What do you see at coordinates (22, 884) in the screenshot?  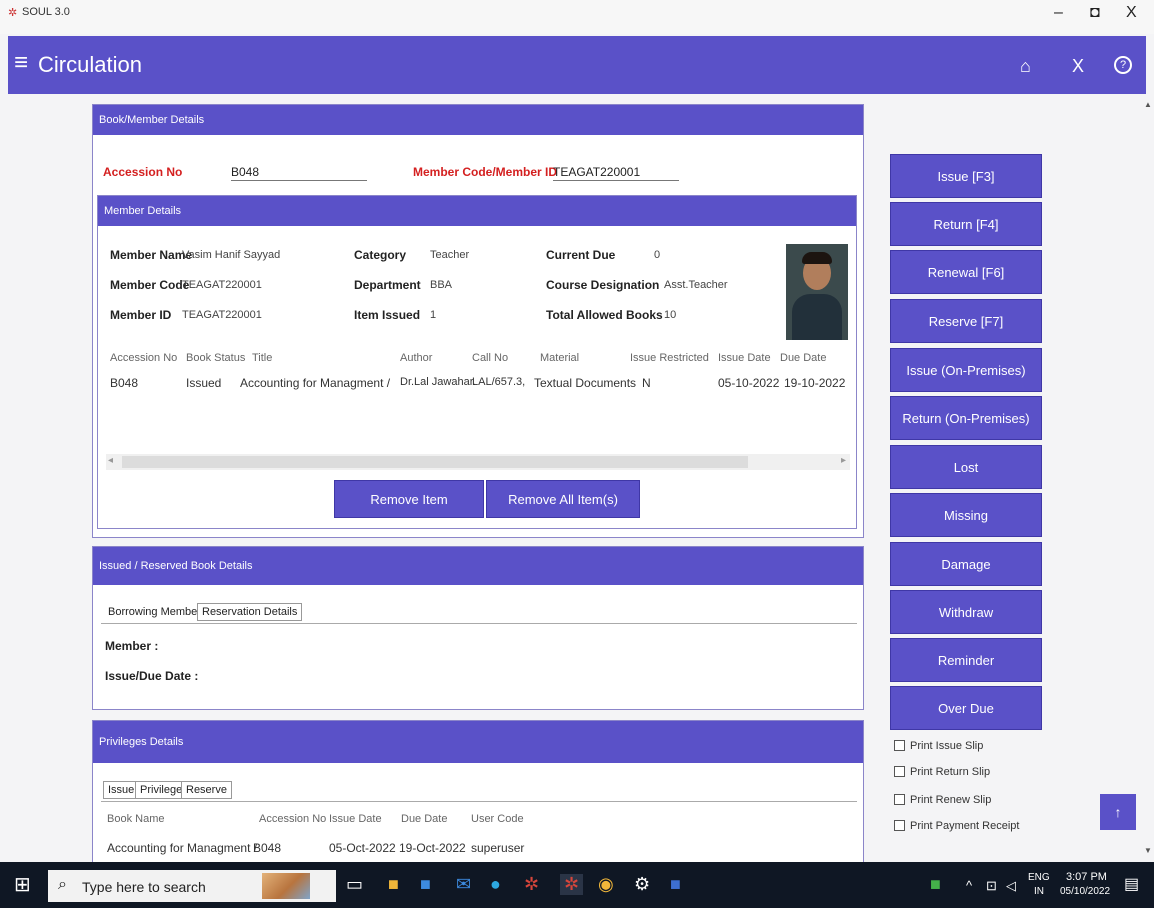 I see `windows-start-icon: ⊞` at bounding box center [22, 884].